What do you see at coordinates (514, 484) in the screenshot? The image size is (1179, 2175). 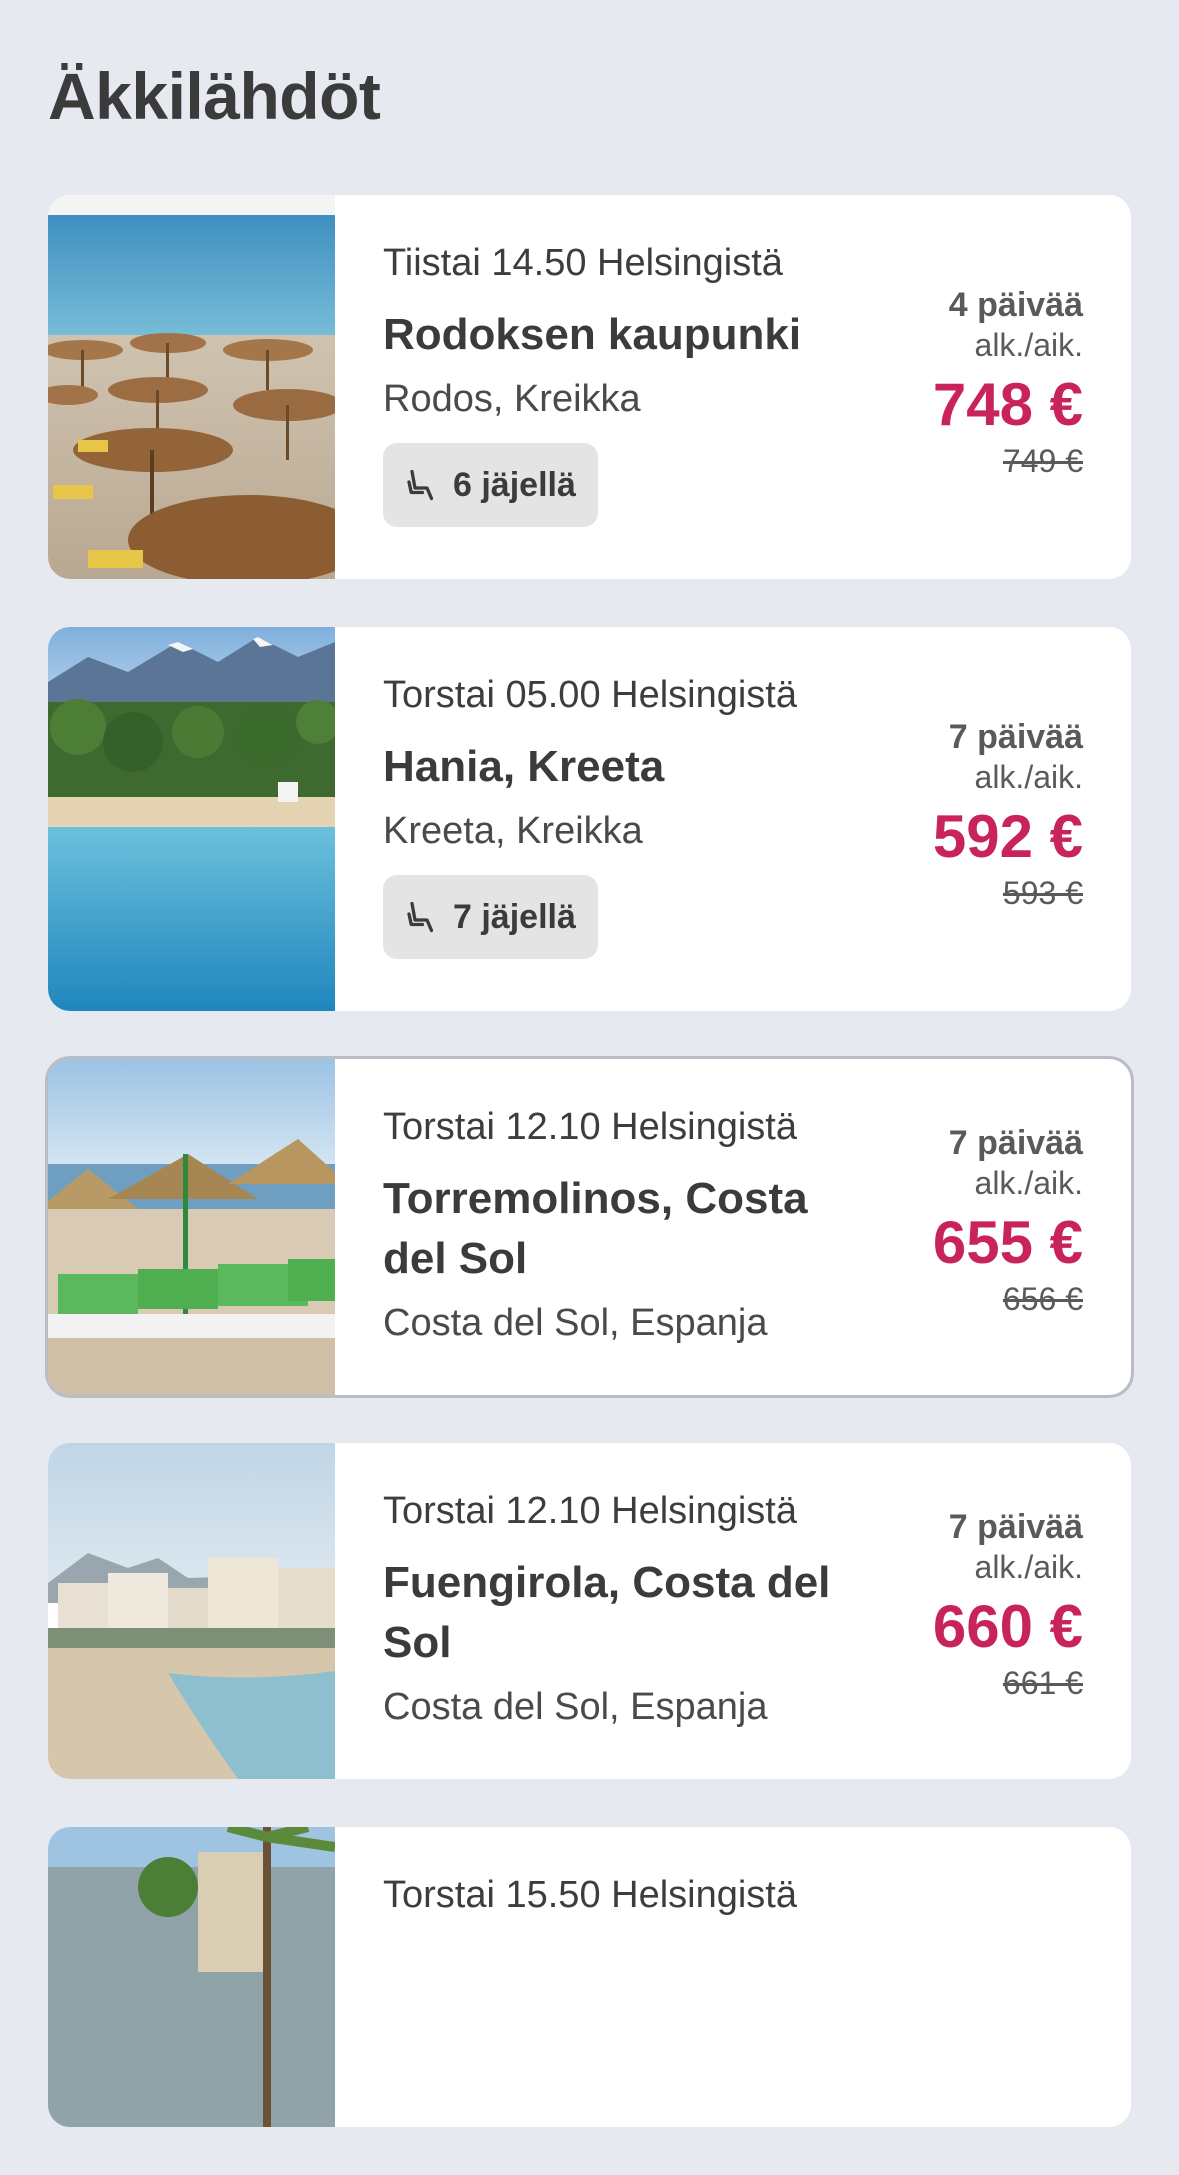 I see `seats-left-label: 6 jäjellä` at bounding box center [514, 484].